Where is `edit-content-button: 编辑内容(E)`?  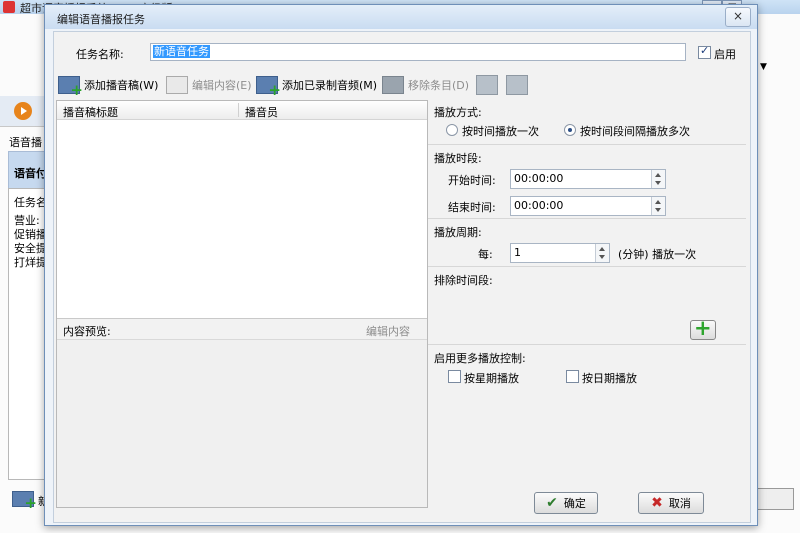 edit-content-button: 编辑内容(E) is located at coordinates (209, 85).